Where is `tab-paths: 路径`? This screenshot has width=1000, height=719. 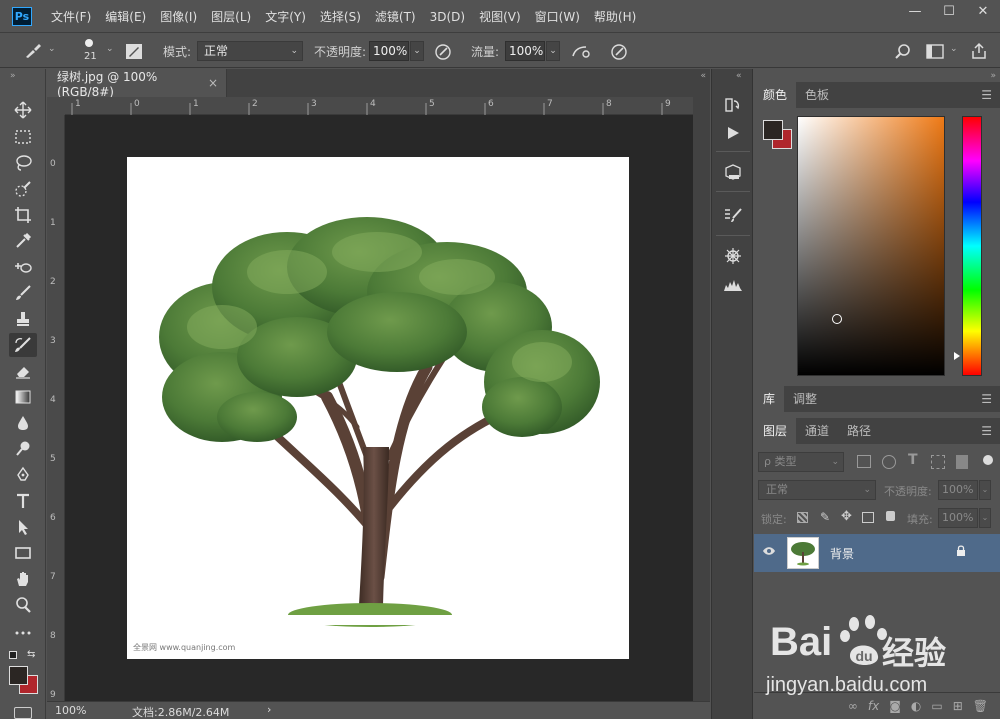 tab-paths: 路径 is located at coordinates (859, 431).